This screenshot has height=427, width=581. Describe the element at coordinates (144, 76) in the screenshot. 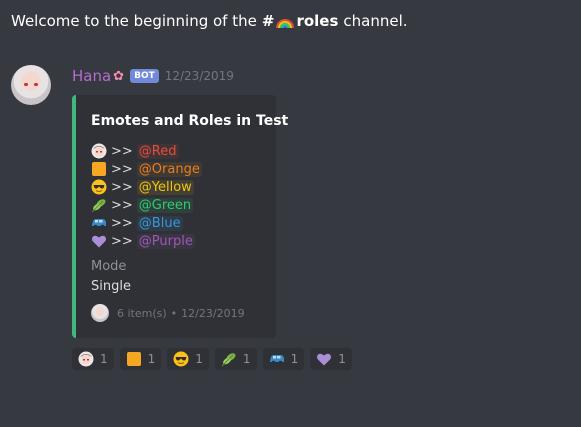

I see `bot-tag: BOT` at that location.